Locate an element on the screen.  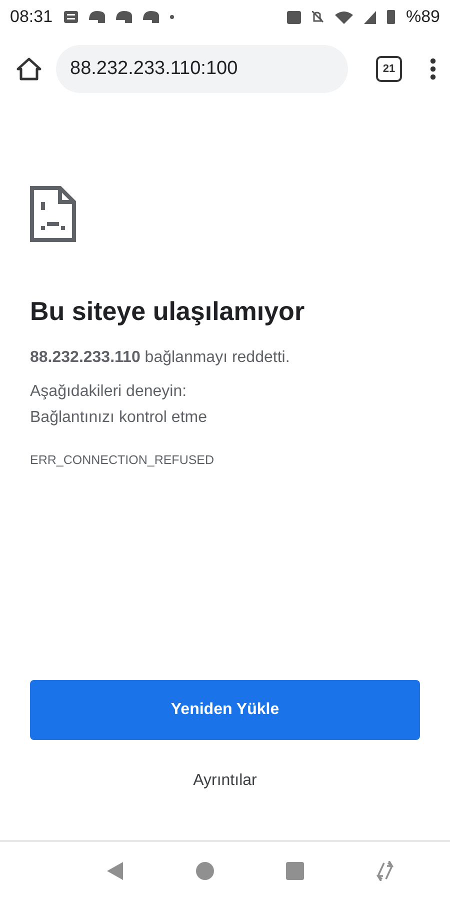
suggestions-title: Aşağıdakileri deneyin: is located at coordinates (109, 392).